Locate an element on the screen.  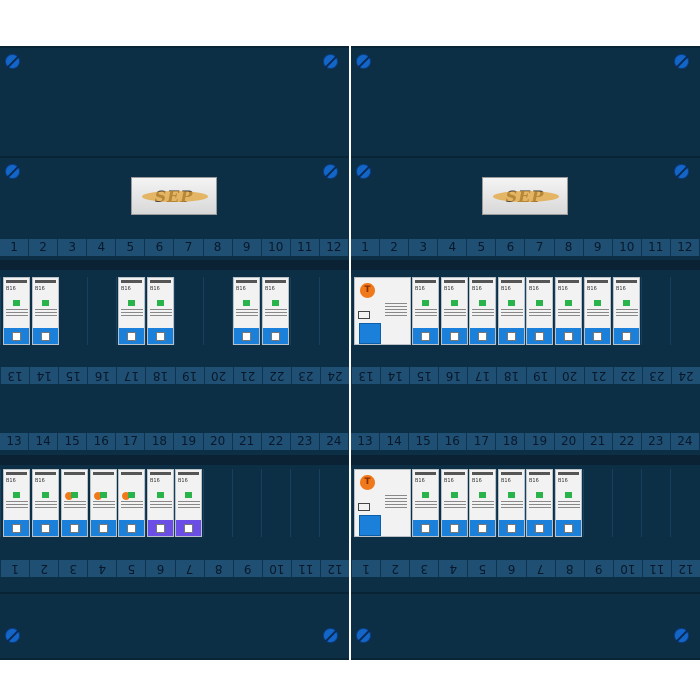
module-header is located at coordinates (568, 473).